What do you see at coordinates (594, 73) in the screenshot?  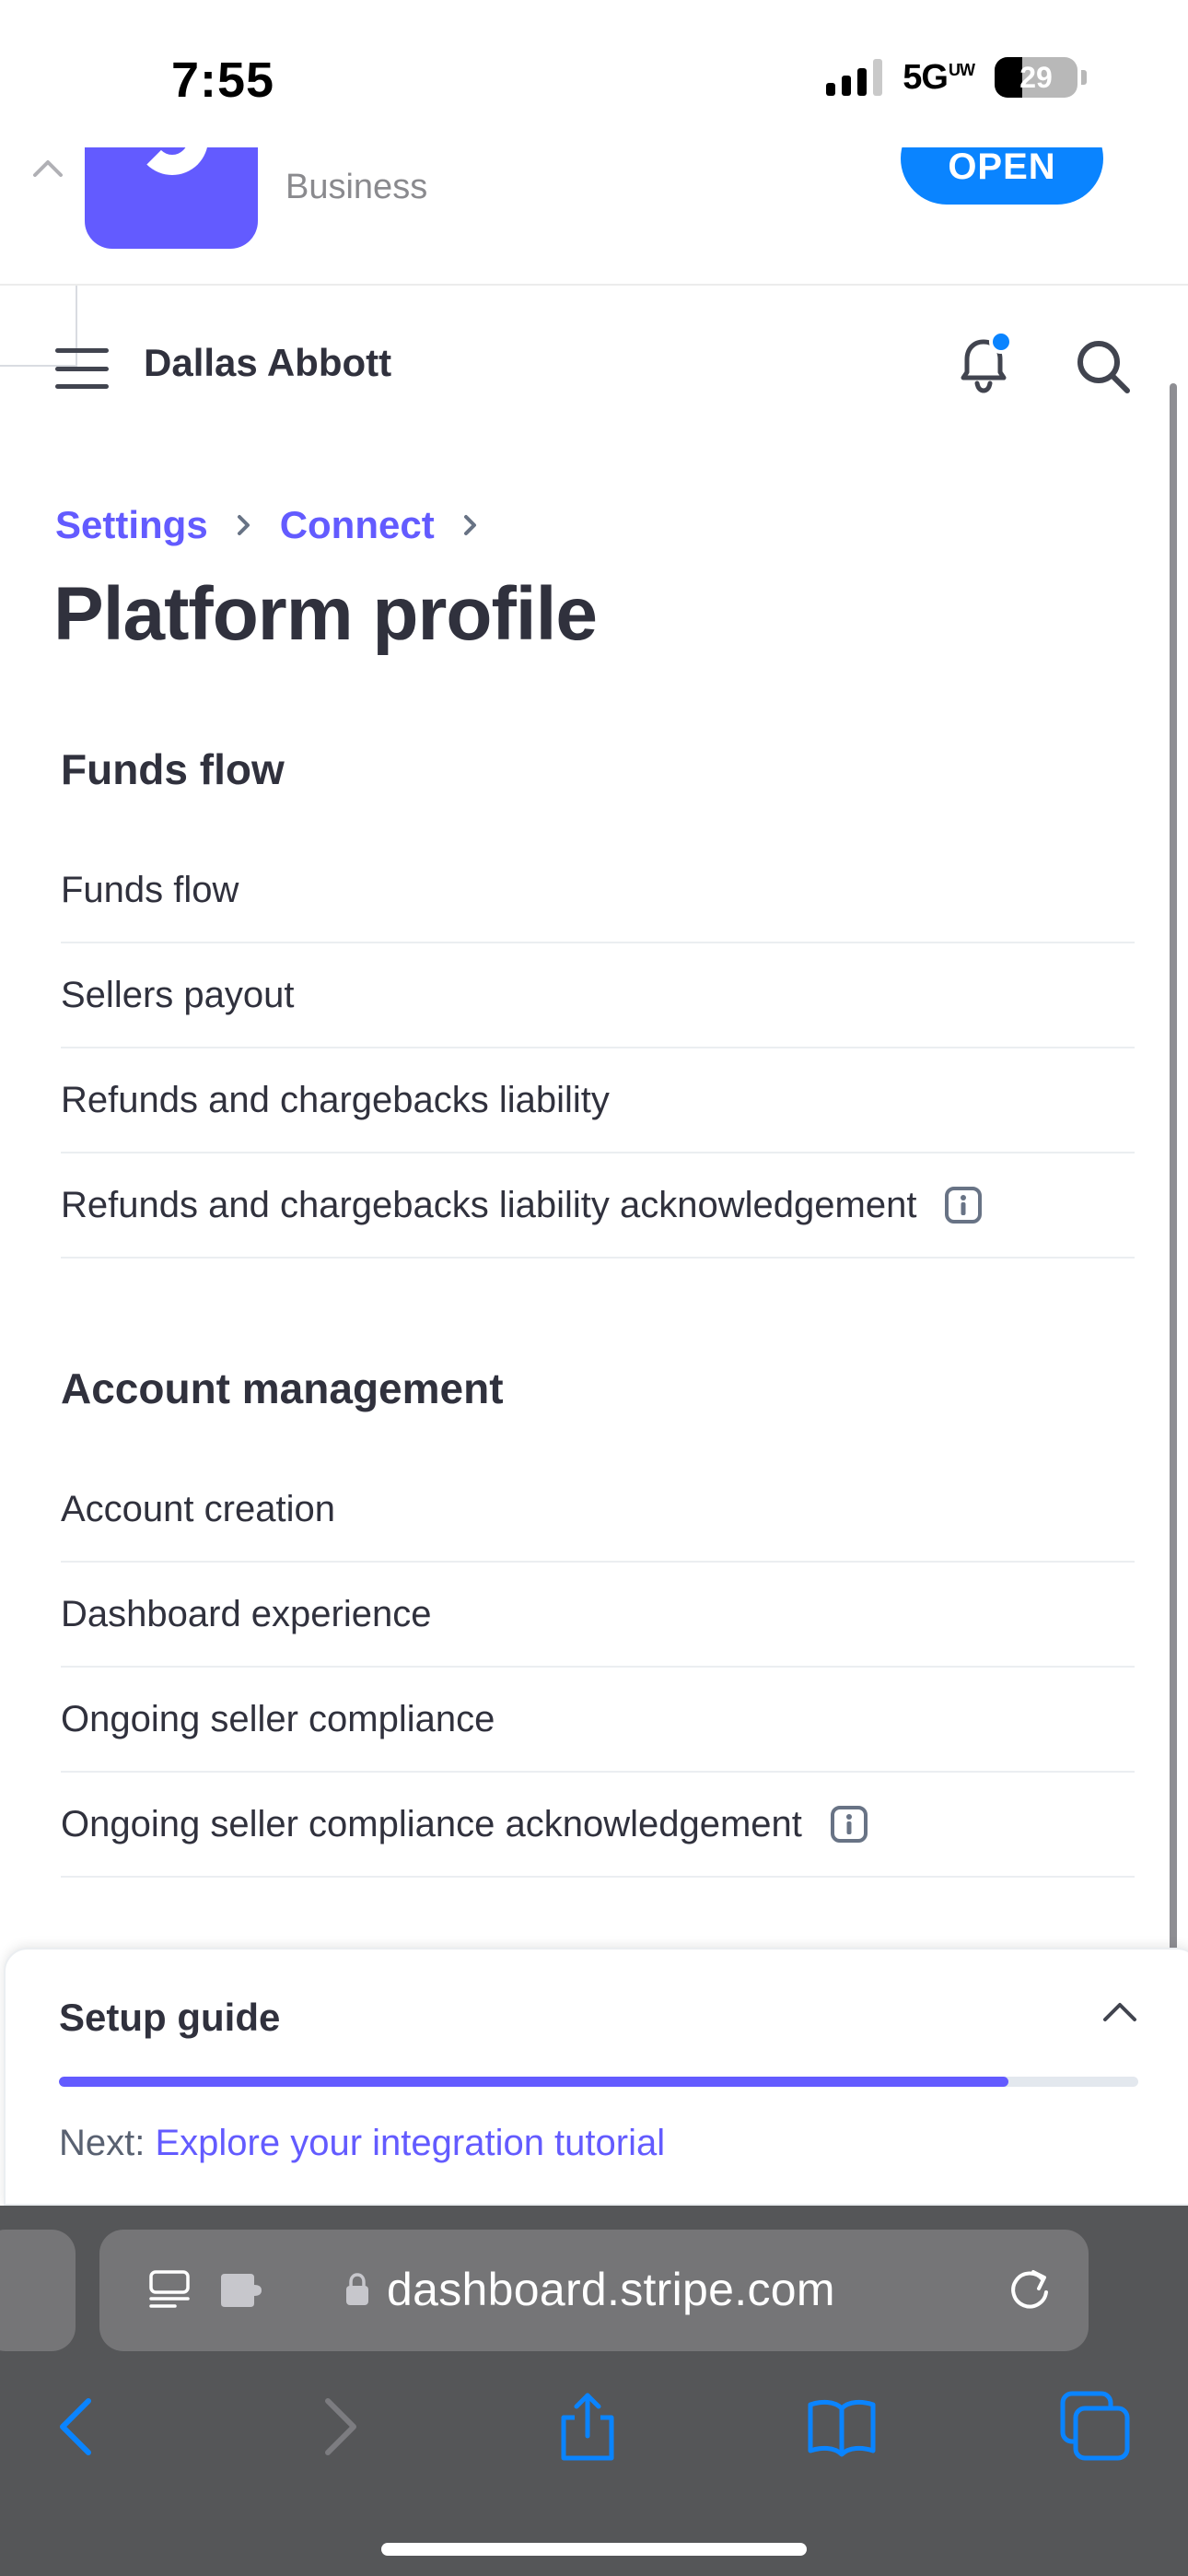 I see `status-bar: 7:55 5GUW 29` at bounding box center [594, 73].